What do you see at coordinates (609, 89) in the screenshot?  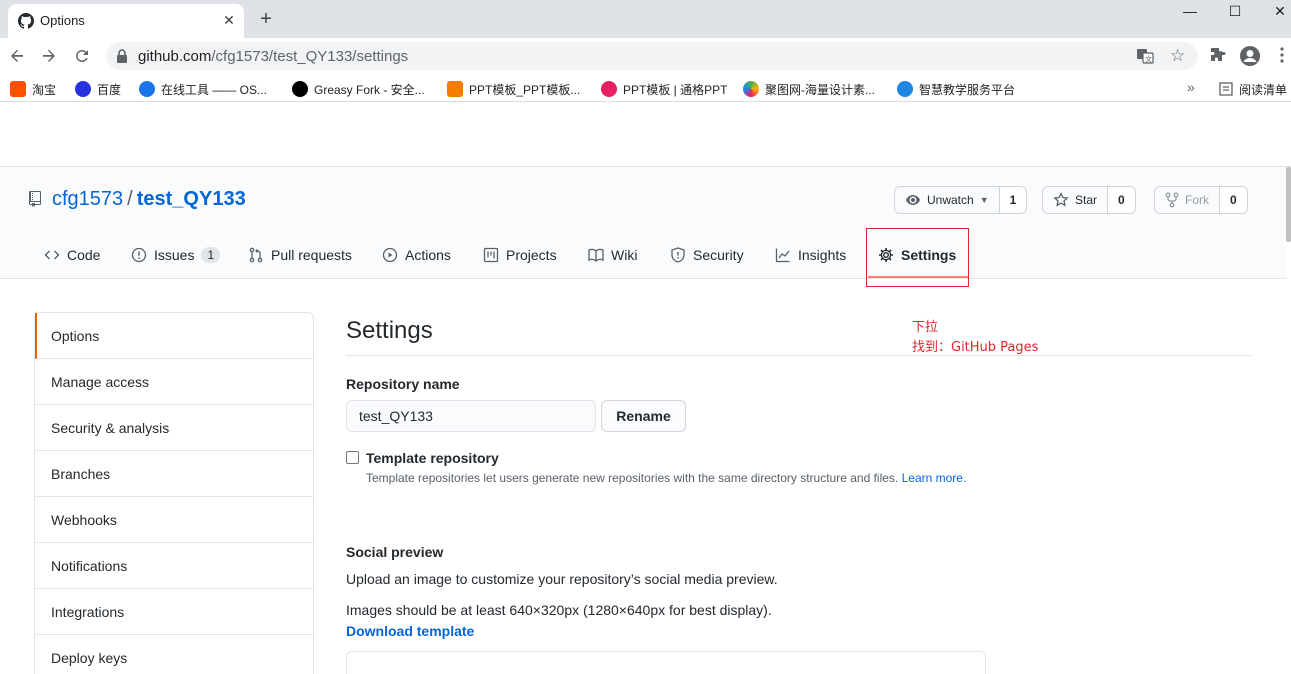 I see `ppt-tongge-icon` at bounding box center [609, 89].